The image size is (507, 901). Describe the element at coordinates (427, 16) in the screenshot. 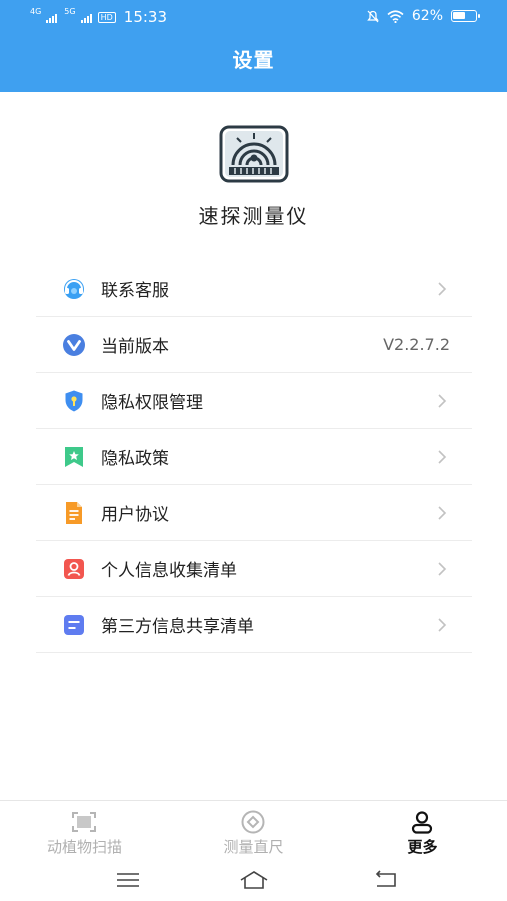

I see `battery-percent: 62%` at that location.